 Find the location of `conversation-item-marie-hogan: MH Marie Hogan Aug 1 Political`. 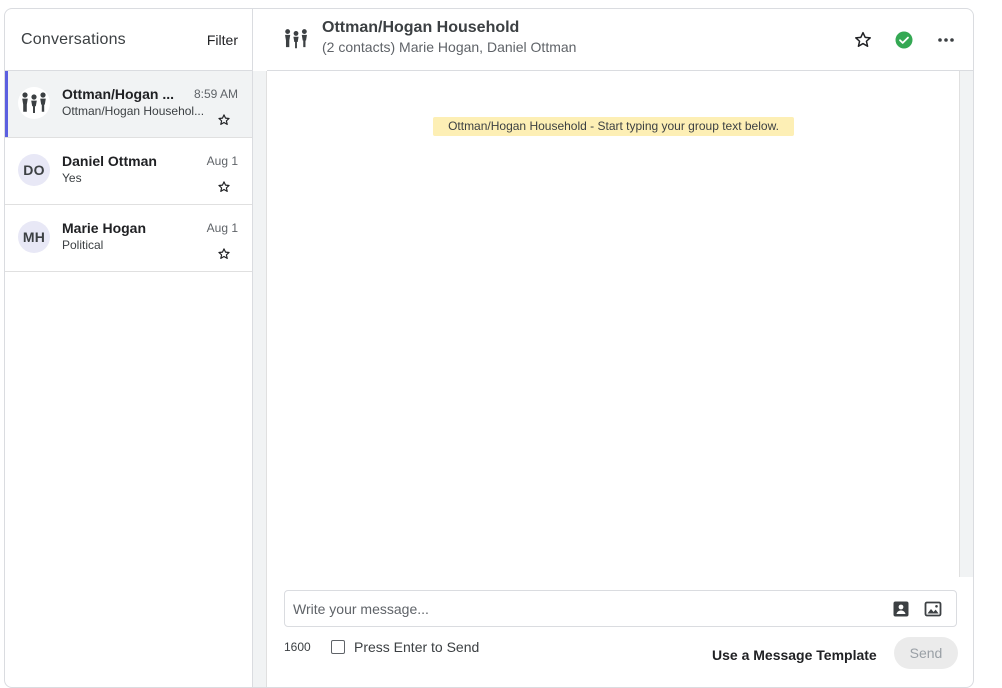

conversation-item-marie-hogan: MH Marie Hogan Aug 1 Political is located at coordinates (128, 238).